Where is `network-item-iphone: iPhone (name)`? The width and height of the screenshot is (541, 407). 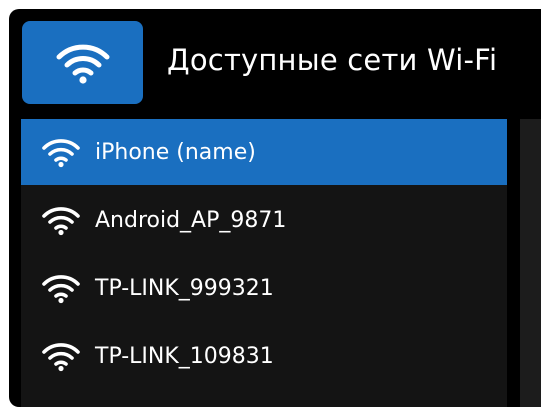
network-item-iphone: iPhone (name) is located at coordinates (264, 152).